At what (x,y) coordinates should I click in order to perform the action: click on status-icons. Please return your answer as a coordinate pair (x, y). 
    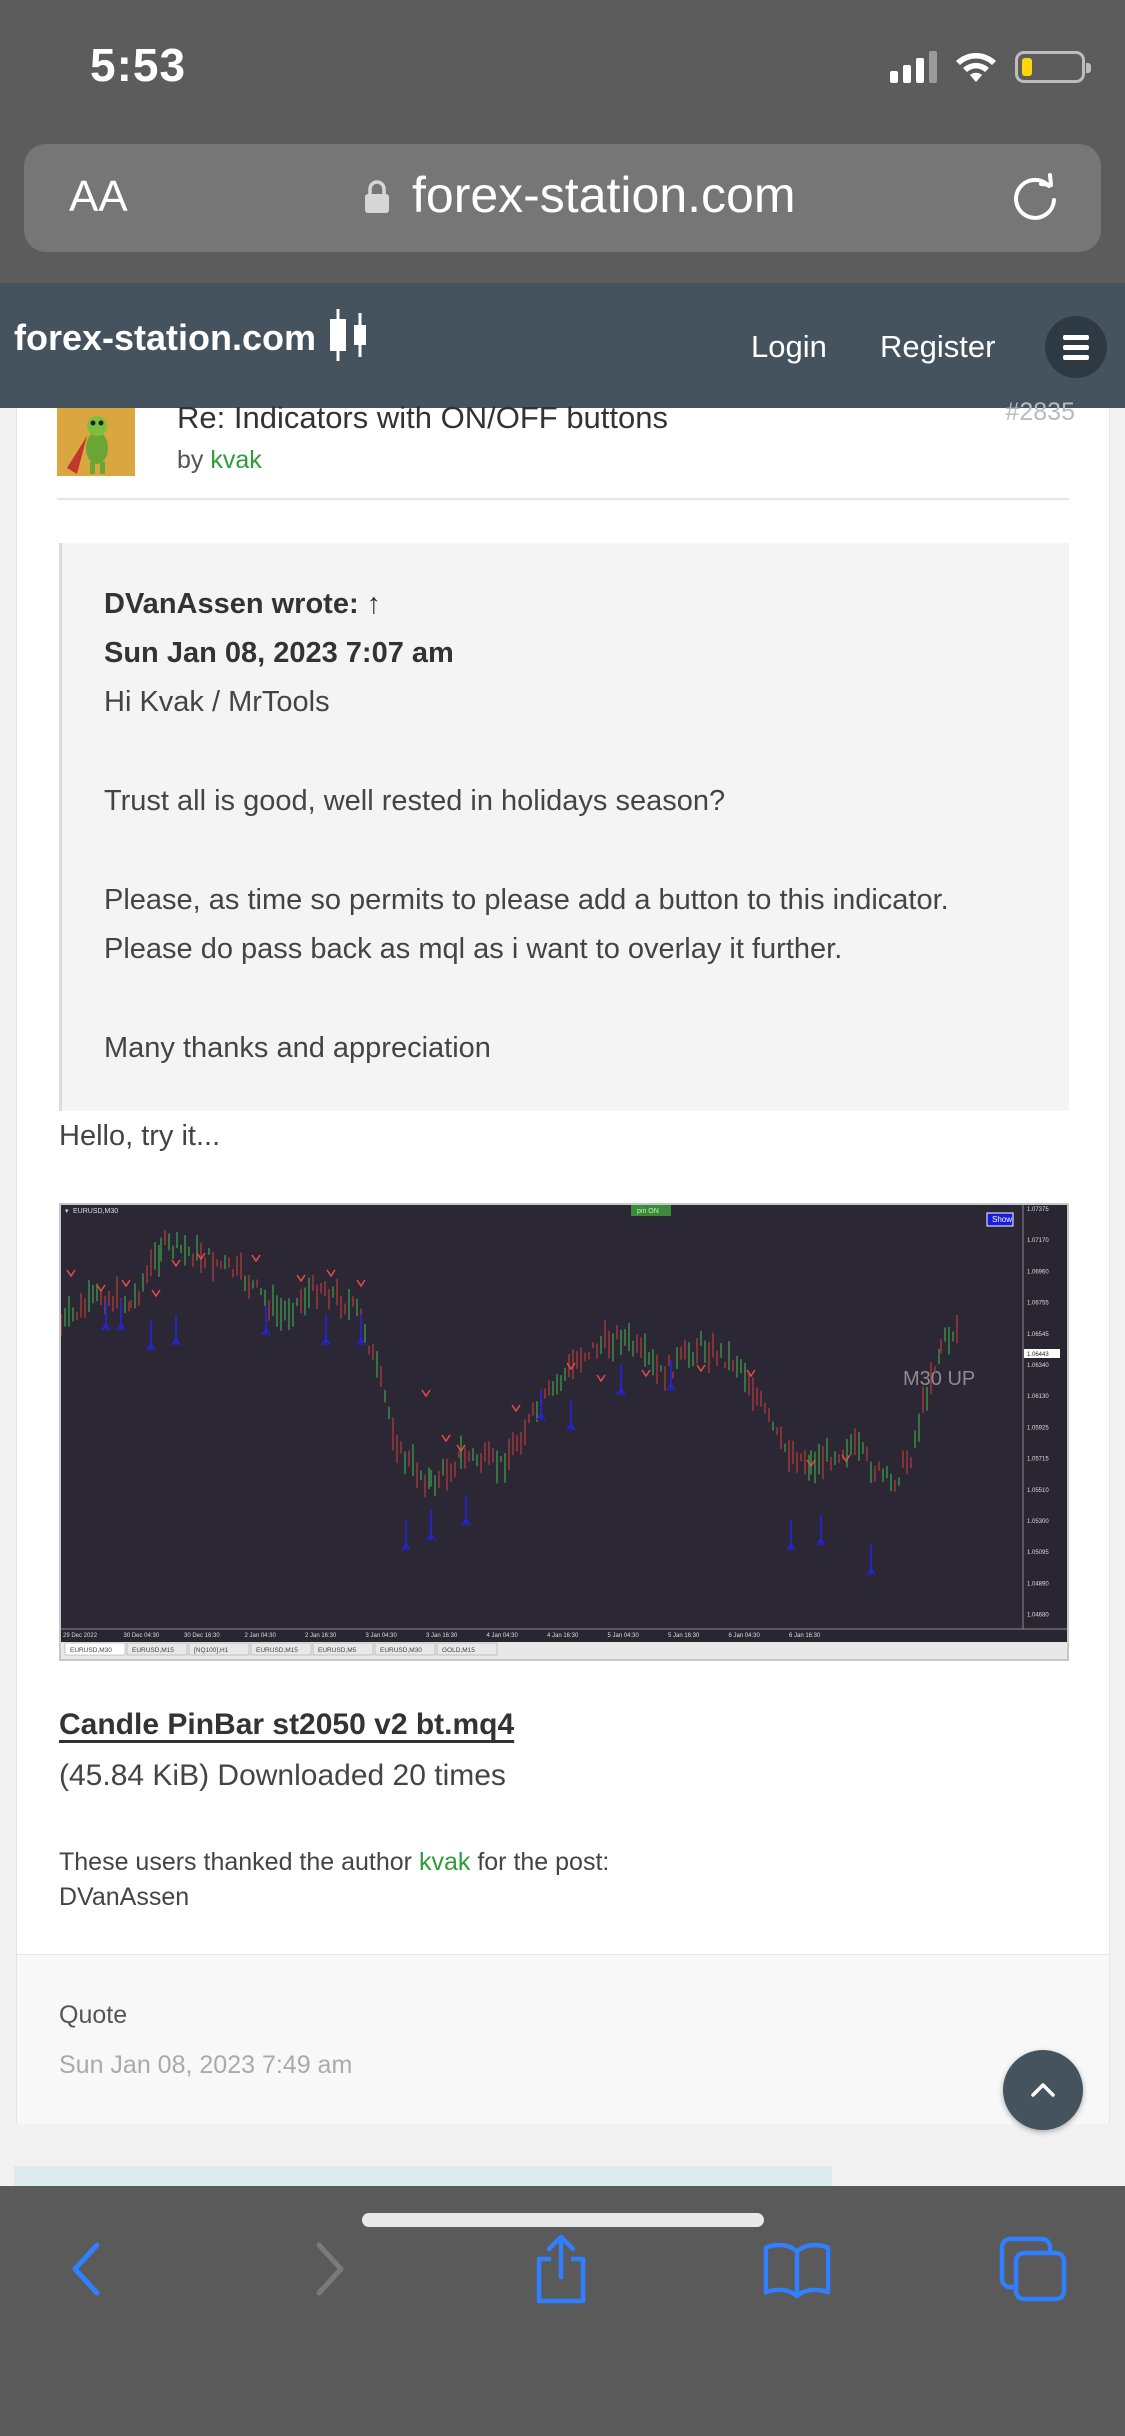
    Looking at the image, I should click on (990, 67).